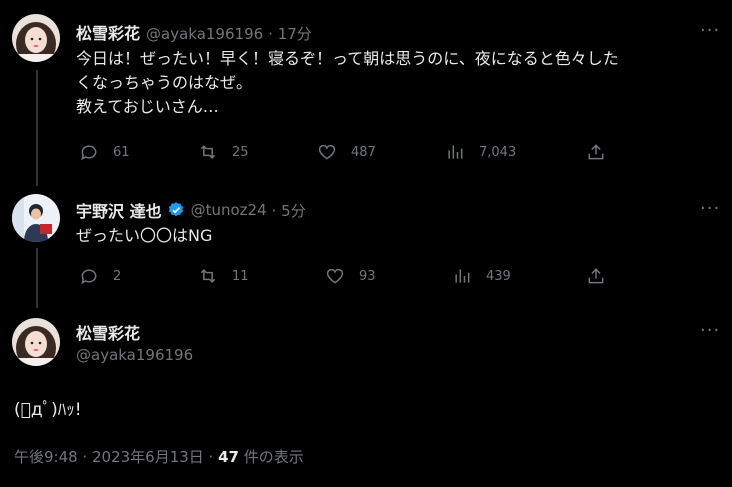 This screenshot has width=732, height=487. What do you see at coordinates (347, 58) in the screenshot?
I see `tweet-text-line: 今日は！ぜったい！早く！寝るぞ！って朝は思うのに、夜になると色々した` at bounding box center [347, 58].